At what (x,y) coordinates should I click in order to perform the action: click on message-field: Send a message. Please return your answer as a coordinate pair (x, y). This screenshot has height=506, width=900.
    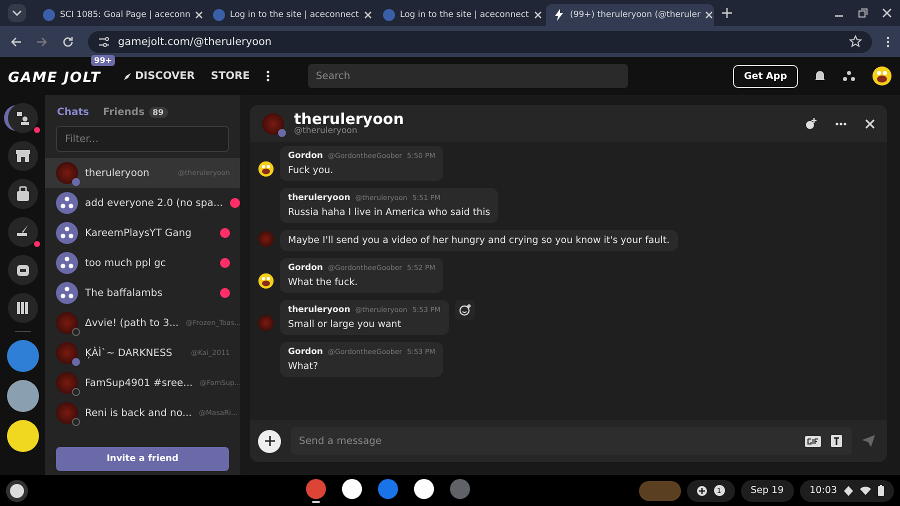
    Looking at the image, I should click on (571, 441).